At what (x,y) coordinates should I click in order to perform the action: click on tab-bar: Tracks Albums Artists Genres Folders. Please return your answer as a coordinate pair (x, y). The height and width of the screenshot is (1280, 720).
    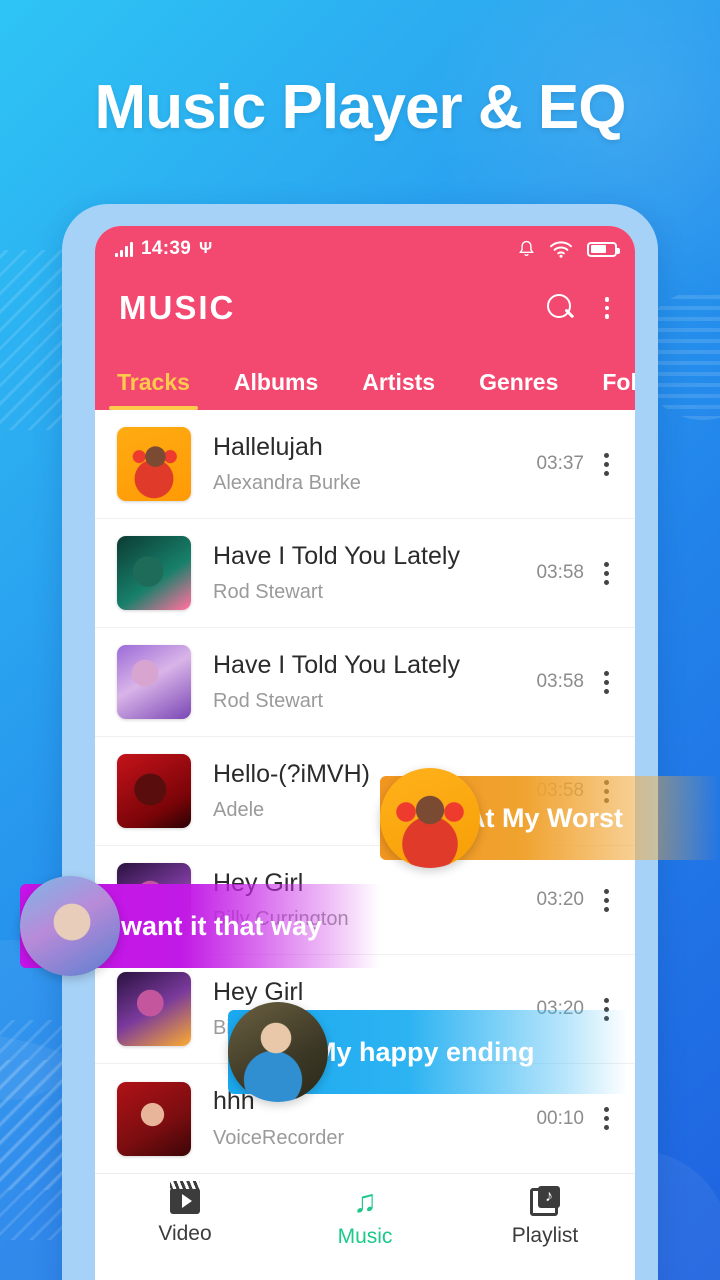
    Looking at the image, I should click on (365, 377).